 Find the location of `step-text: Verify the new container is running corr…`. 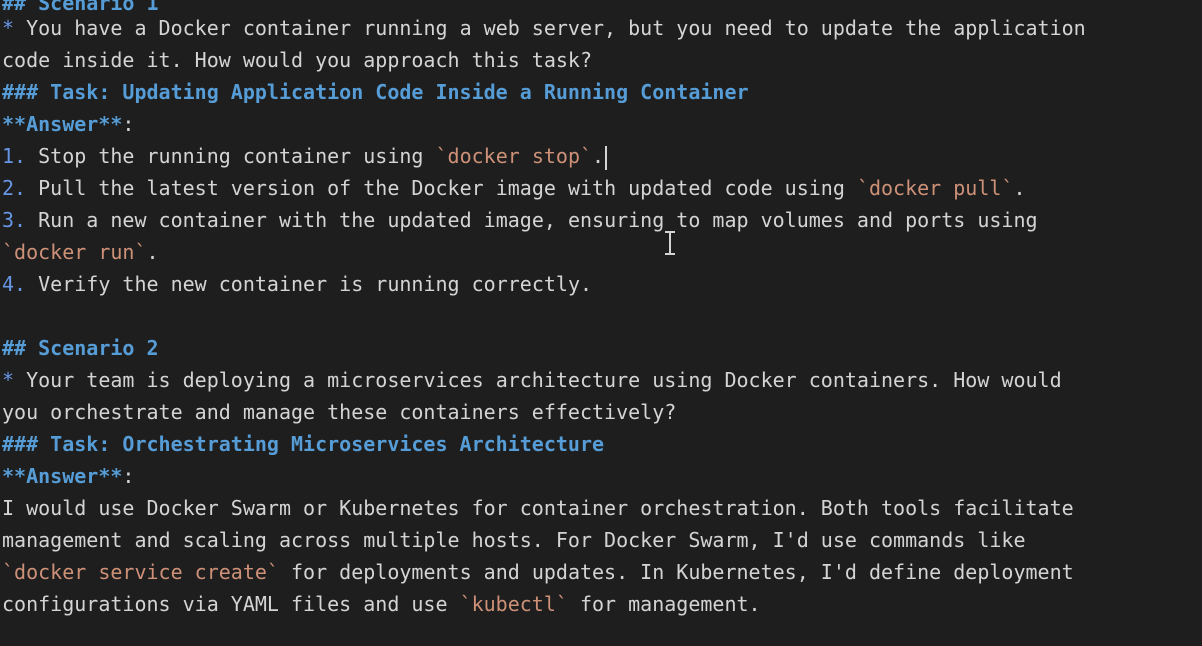

step-text: Verify the new container is running corr… is located at coordinates (309, 284).